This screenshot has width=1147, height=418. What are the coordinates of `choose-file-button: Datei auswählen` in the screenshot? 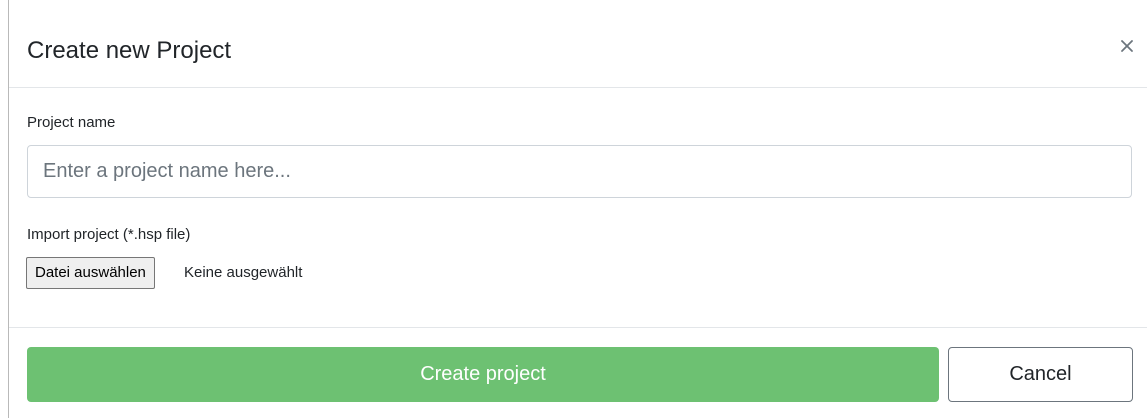 It's located at (90, 273).